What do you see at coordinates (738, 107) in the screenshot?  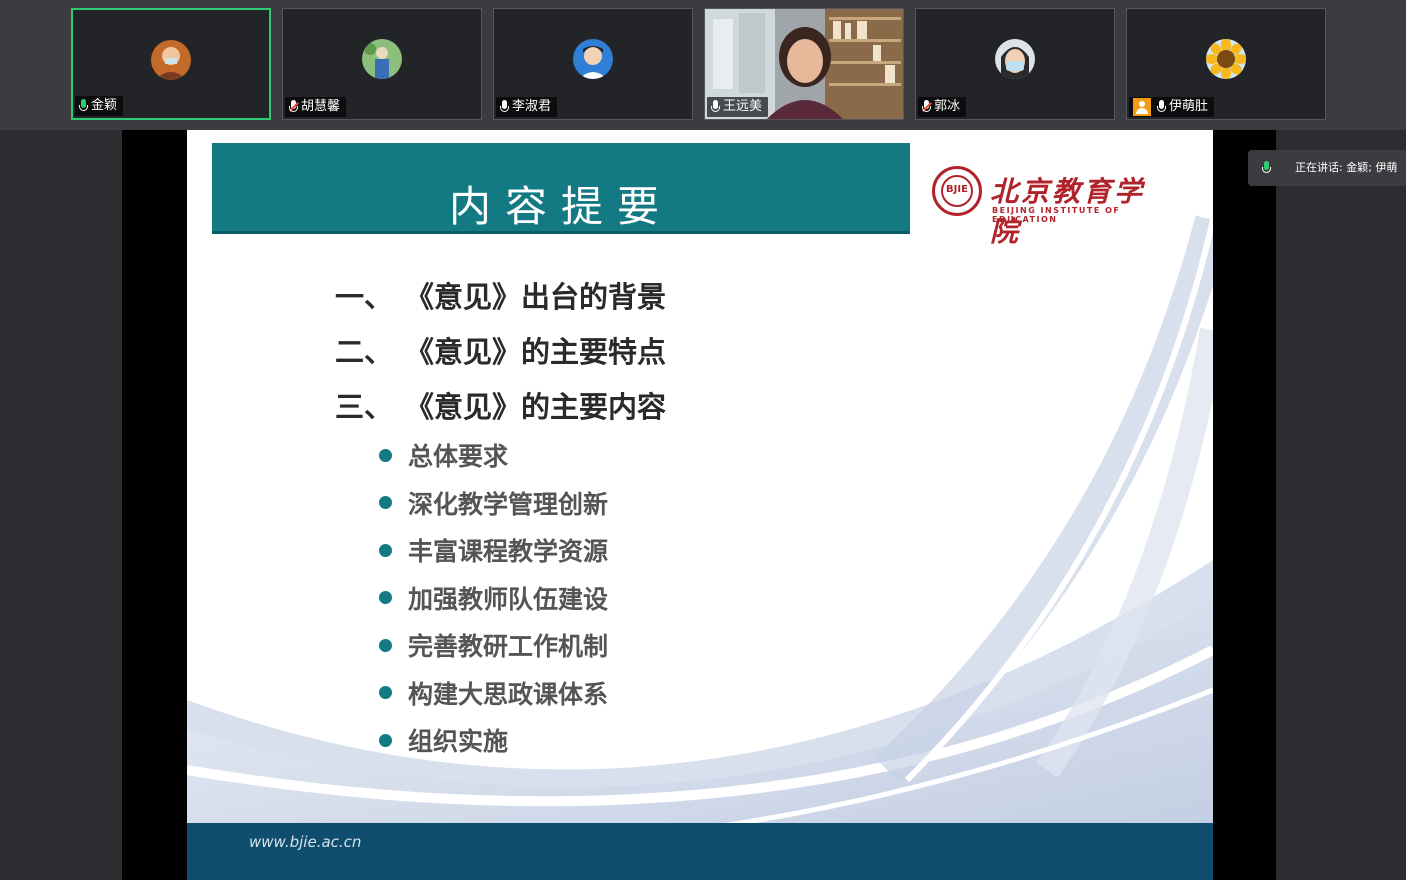 I see `participant-name: 王远美` at bounding box center [738, 107].